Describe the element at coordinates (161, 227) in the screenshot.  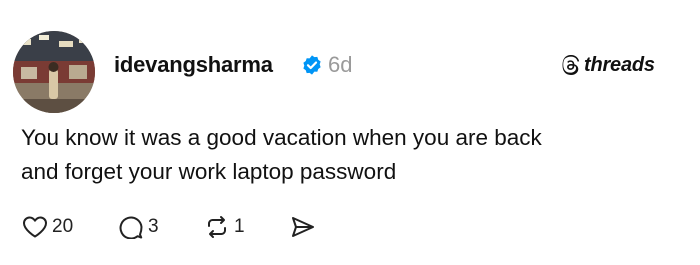
I see `reply-button: 3` at that location.